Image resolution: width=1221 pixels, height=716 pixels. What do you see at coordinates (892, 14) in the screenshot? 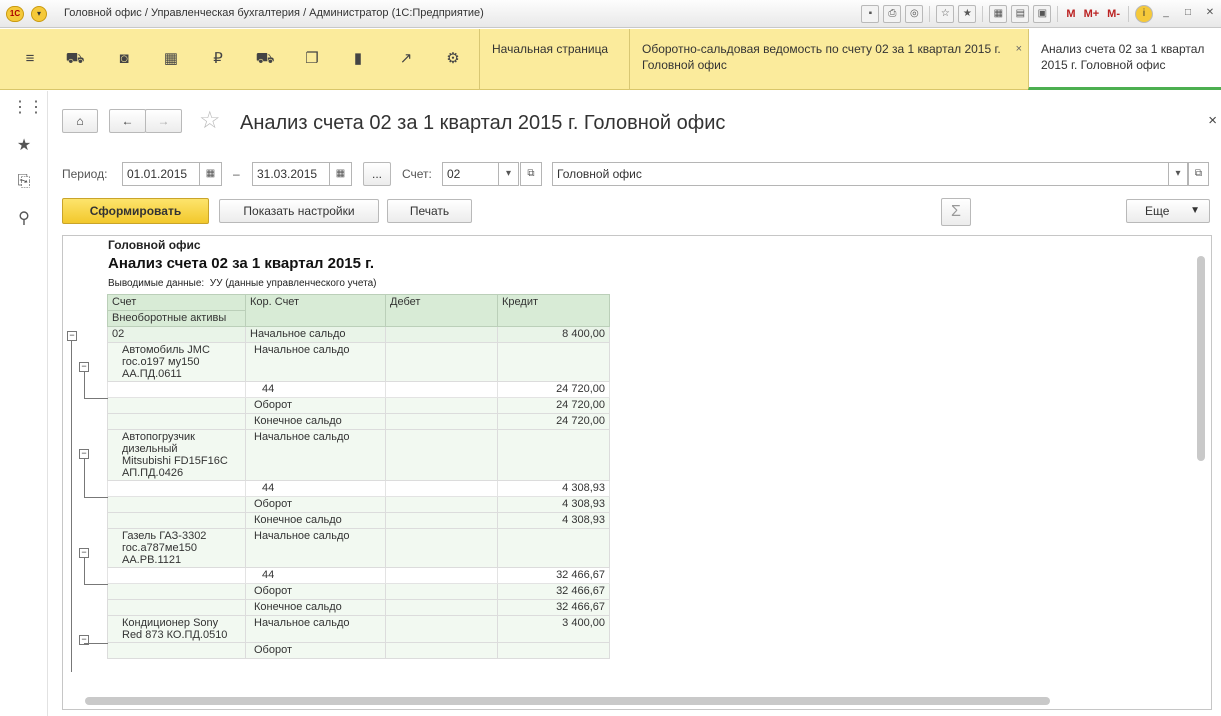
I see `print-icon: ⎙` at bounding box center [892, 14].